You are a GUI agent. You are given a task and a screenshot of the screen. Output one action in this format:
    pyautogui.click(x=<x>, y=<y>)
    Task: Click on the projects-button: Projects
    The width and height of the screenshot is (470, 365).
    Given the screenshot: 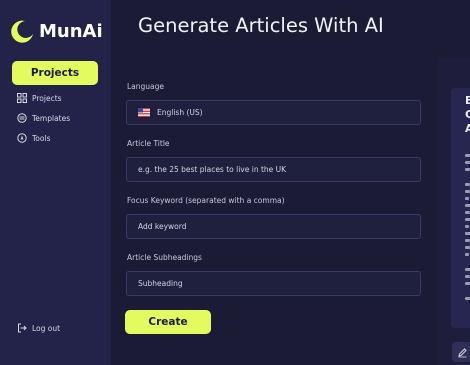 What is the action you would take?
    pyautogui.click(x=55, y=73)
    